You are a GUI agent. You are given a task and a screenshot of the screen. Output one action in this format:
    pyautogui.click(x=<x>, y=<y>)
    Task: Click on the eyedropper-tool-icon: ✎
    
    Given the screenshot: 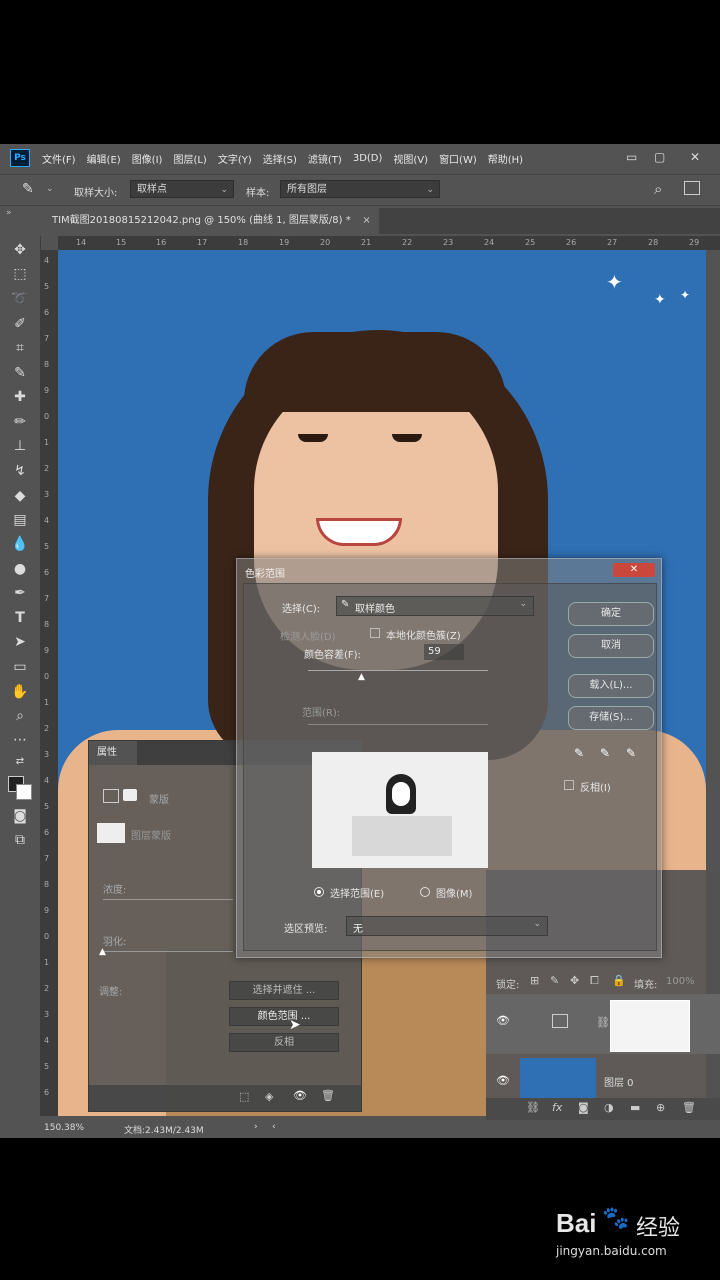 What is the action you would take?
    pyautogui.click(x=20, y=373)
    